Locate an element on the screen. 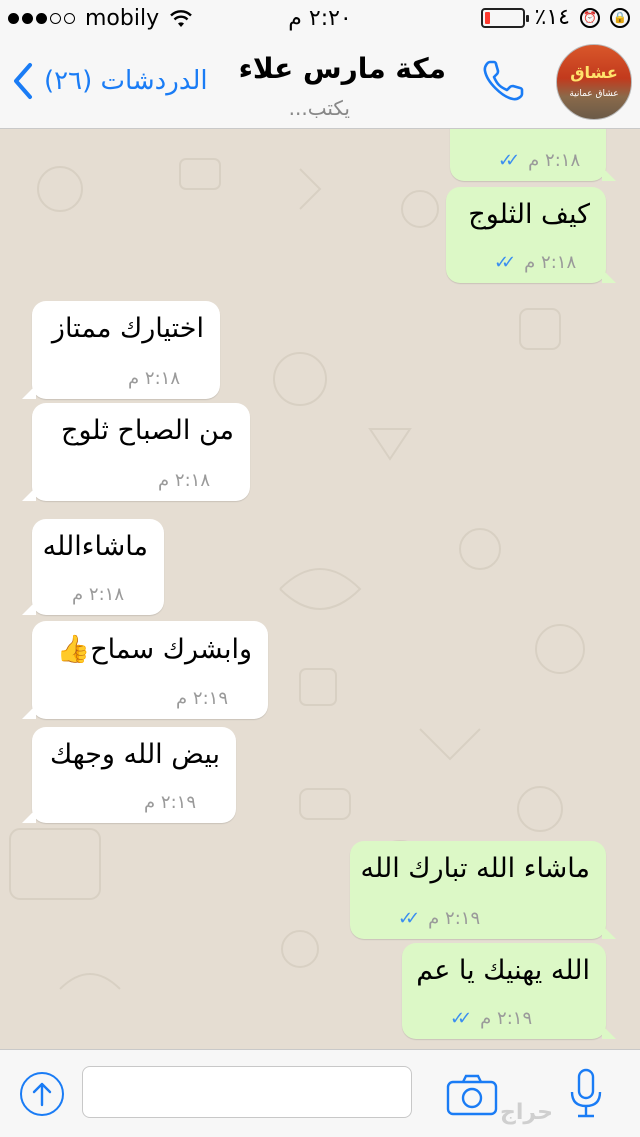  back-label: الدردشات (٢٦) is located at coordinates (126, 81).